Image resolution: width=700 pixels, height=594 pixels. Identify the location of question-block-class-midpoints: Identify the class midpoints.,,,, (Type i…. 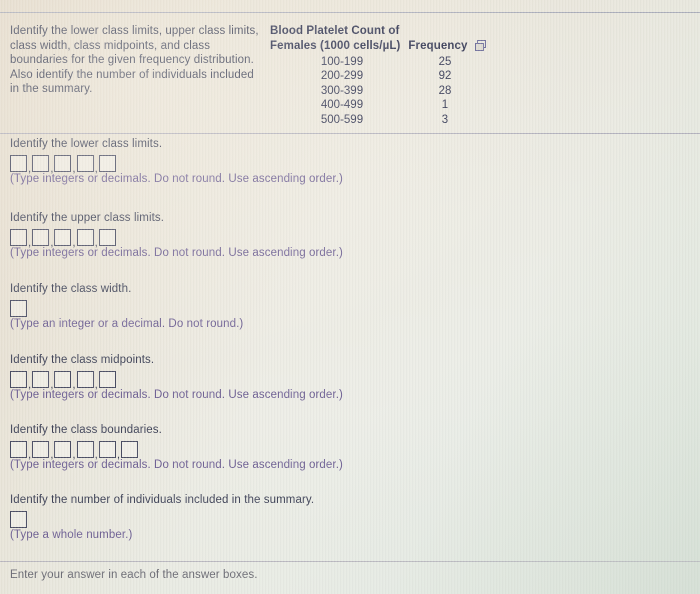
(176, 377).